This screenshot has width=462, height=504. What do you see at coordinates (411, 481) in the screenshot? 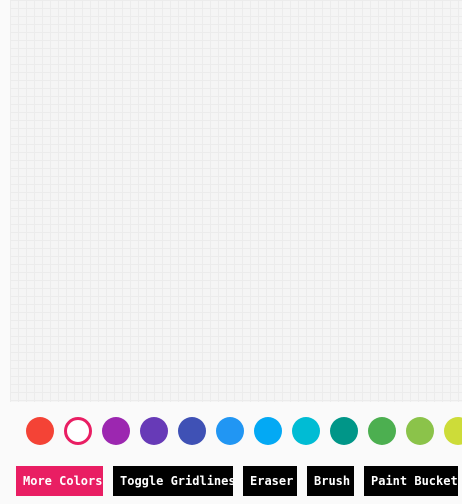
I see `paint-bucket-button: Paint Bucket` at bounding box center [411, 481].